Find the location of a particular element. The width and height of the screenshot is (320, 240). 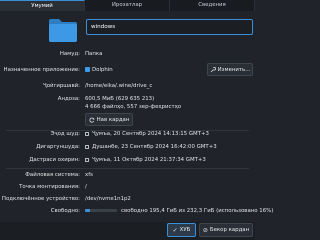

app-name: Dolphin is located at coordinates (102, 70).